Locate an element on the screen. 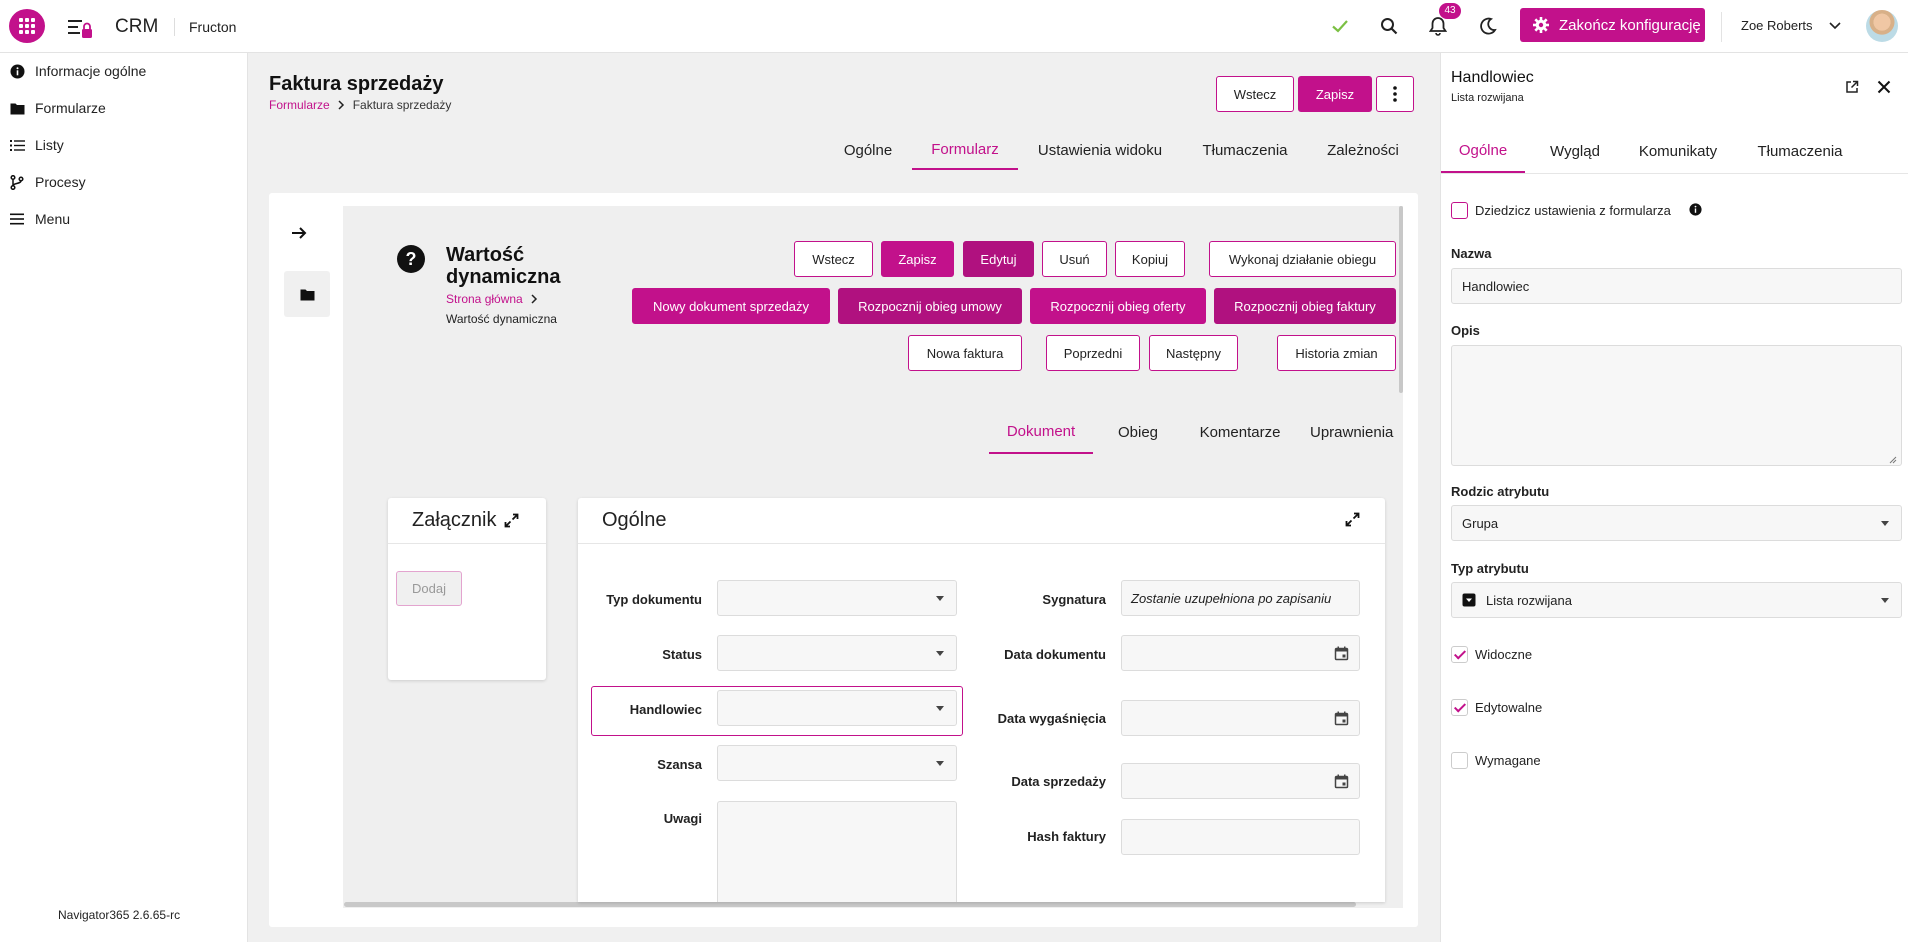  apps-grid-button is located at coordinates (27, 26).